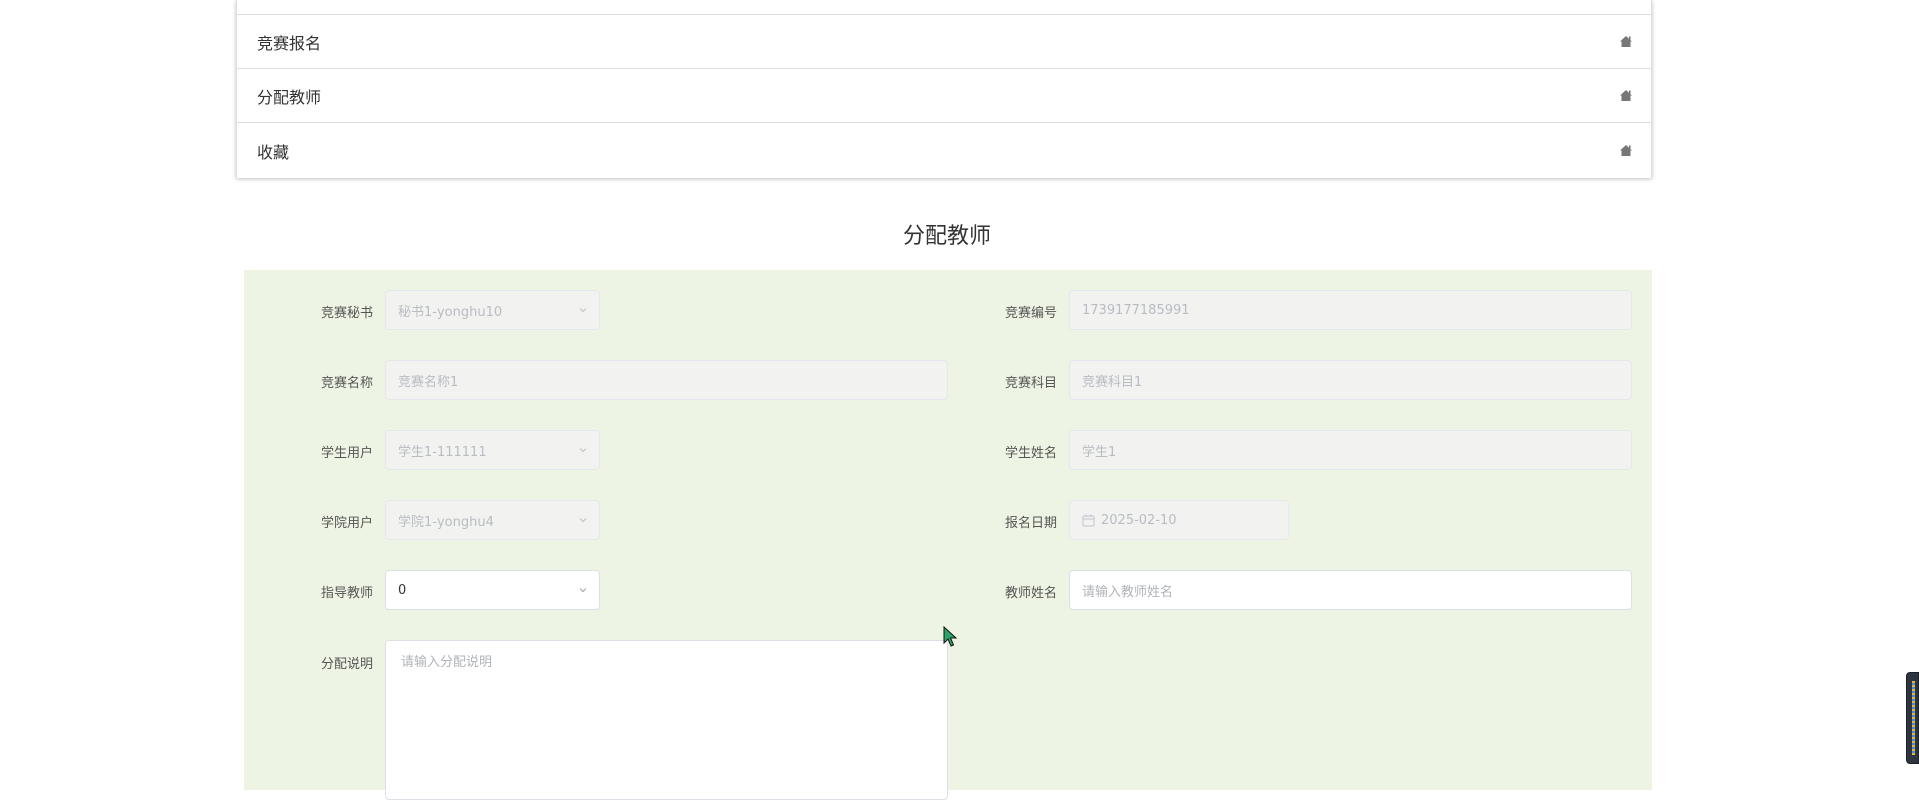 The height and width of the screenshot is (800, 1919). What do you see at coordinates (946, 236) in the screenshot?
I see `page-title: 分配教师` at bounding box center [946, 236].